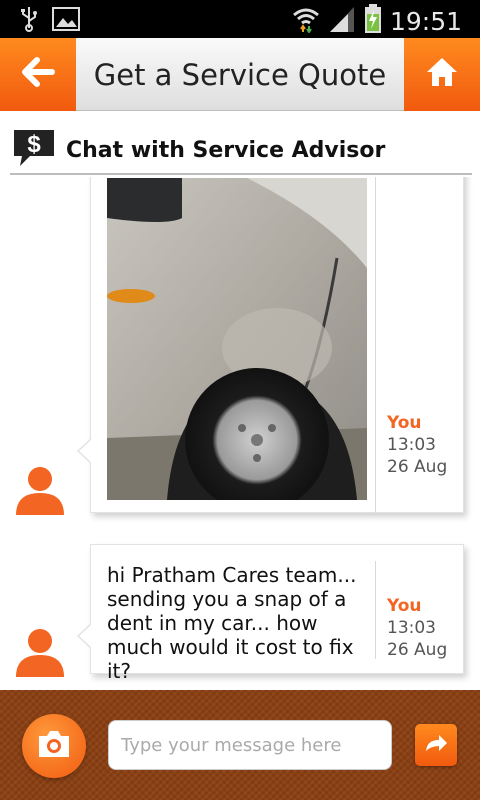 The height and width of the screenshot is (800, 480). I want to click on send-button, so click(436, 745).